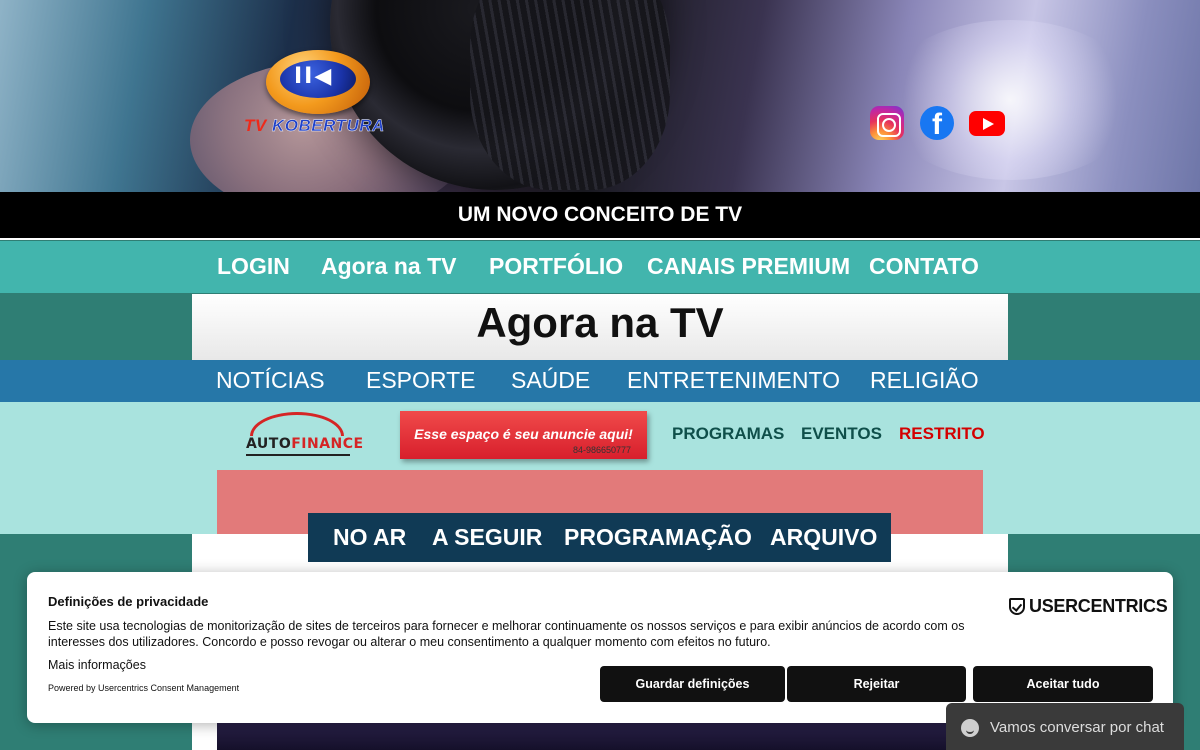  Describe the element at coordinates (876, 684) in the screenshot. I see `reject-button: Rejeitar` at that location.